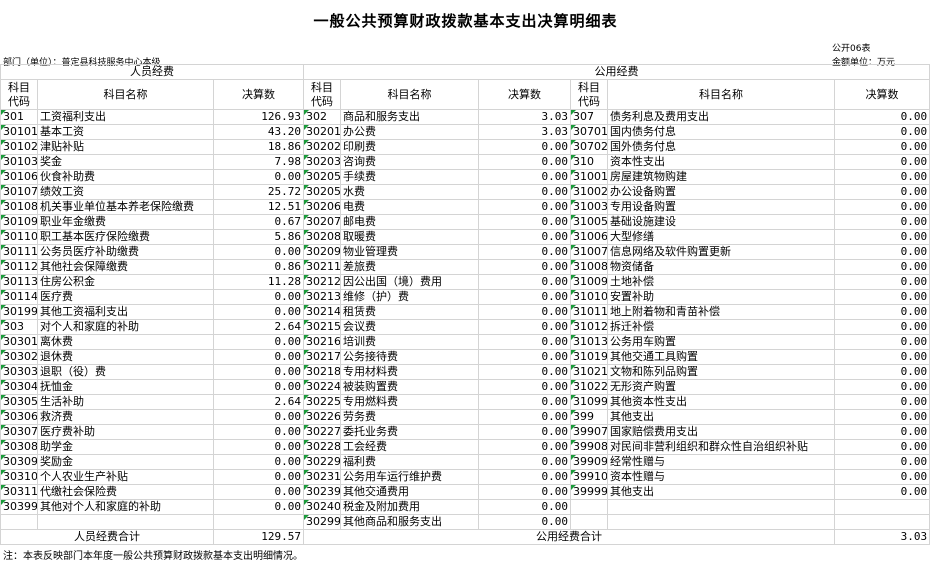  What do you see at coordinates (125, 342) in the screenshot?
I see `subject-name: 离休费` at bounding box center [125, 342].